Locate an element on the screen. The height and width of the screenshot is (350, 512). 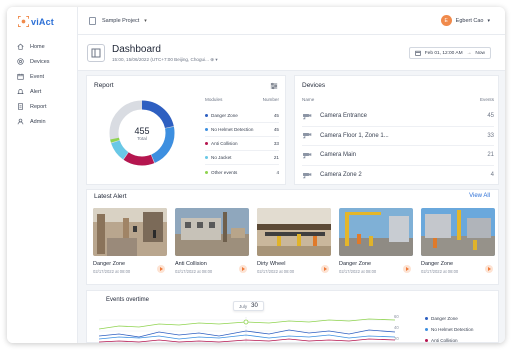
legend-item: Danger Zone is located at coordinates (461, 318).